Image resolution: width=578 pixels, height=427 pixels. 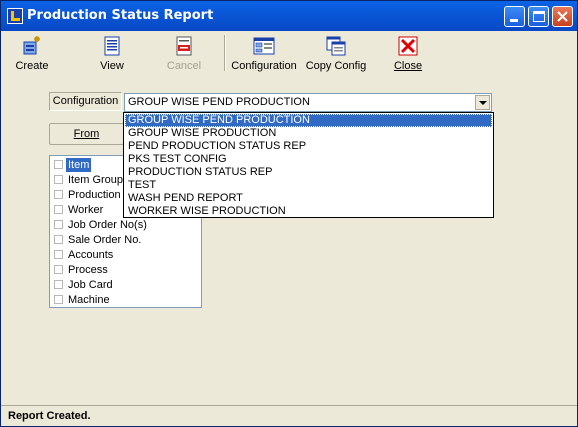 What do you see at coordinates (336, 66) in the screenshot?
I see `copy-config-label: Copy Config` at bounding box center [336, 66].